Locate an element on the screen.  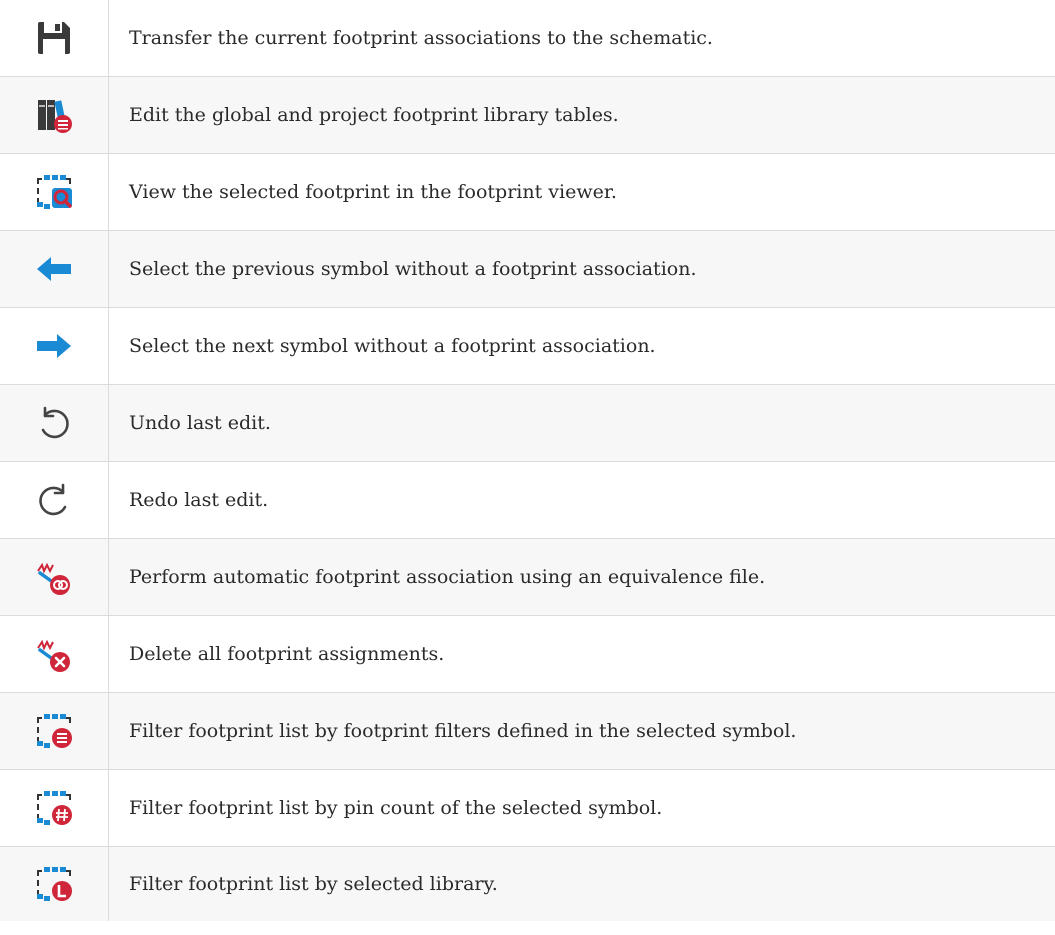
undo-icon is located at coordinates (54, 423).